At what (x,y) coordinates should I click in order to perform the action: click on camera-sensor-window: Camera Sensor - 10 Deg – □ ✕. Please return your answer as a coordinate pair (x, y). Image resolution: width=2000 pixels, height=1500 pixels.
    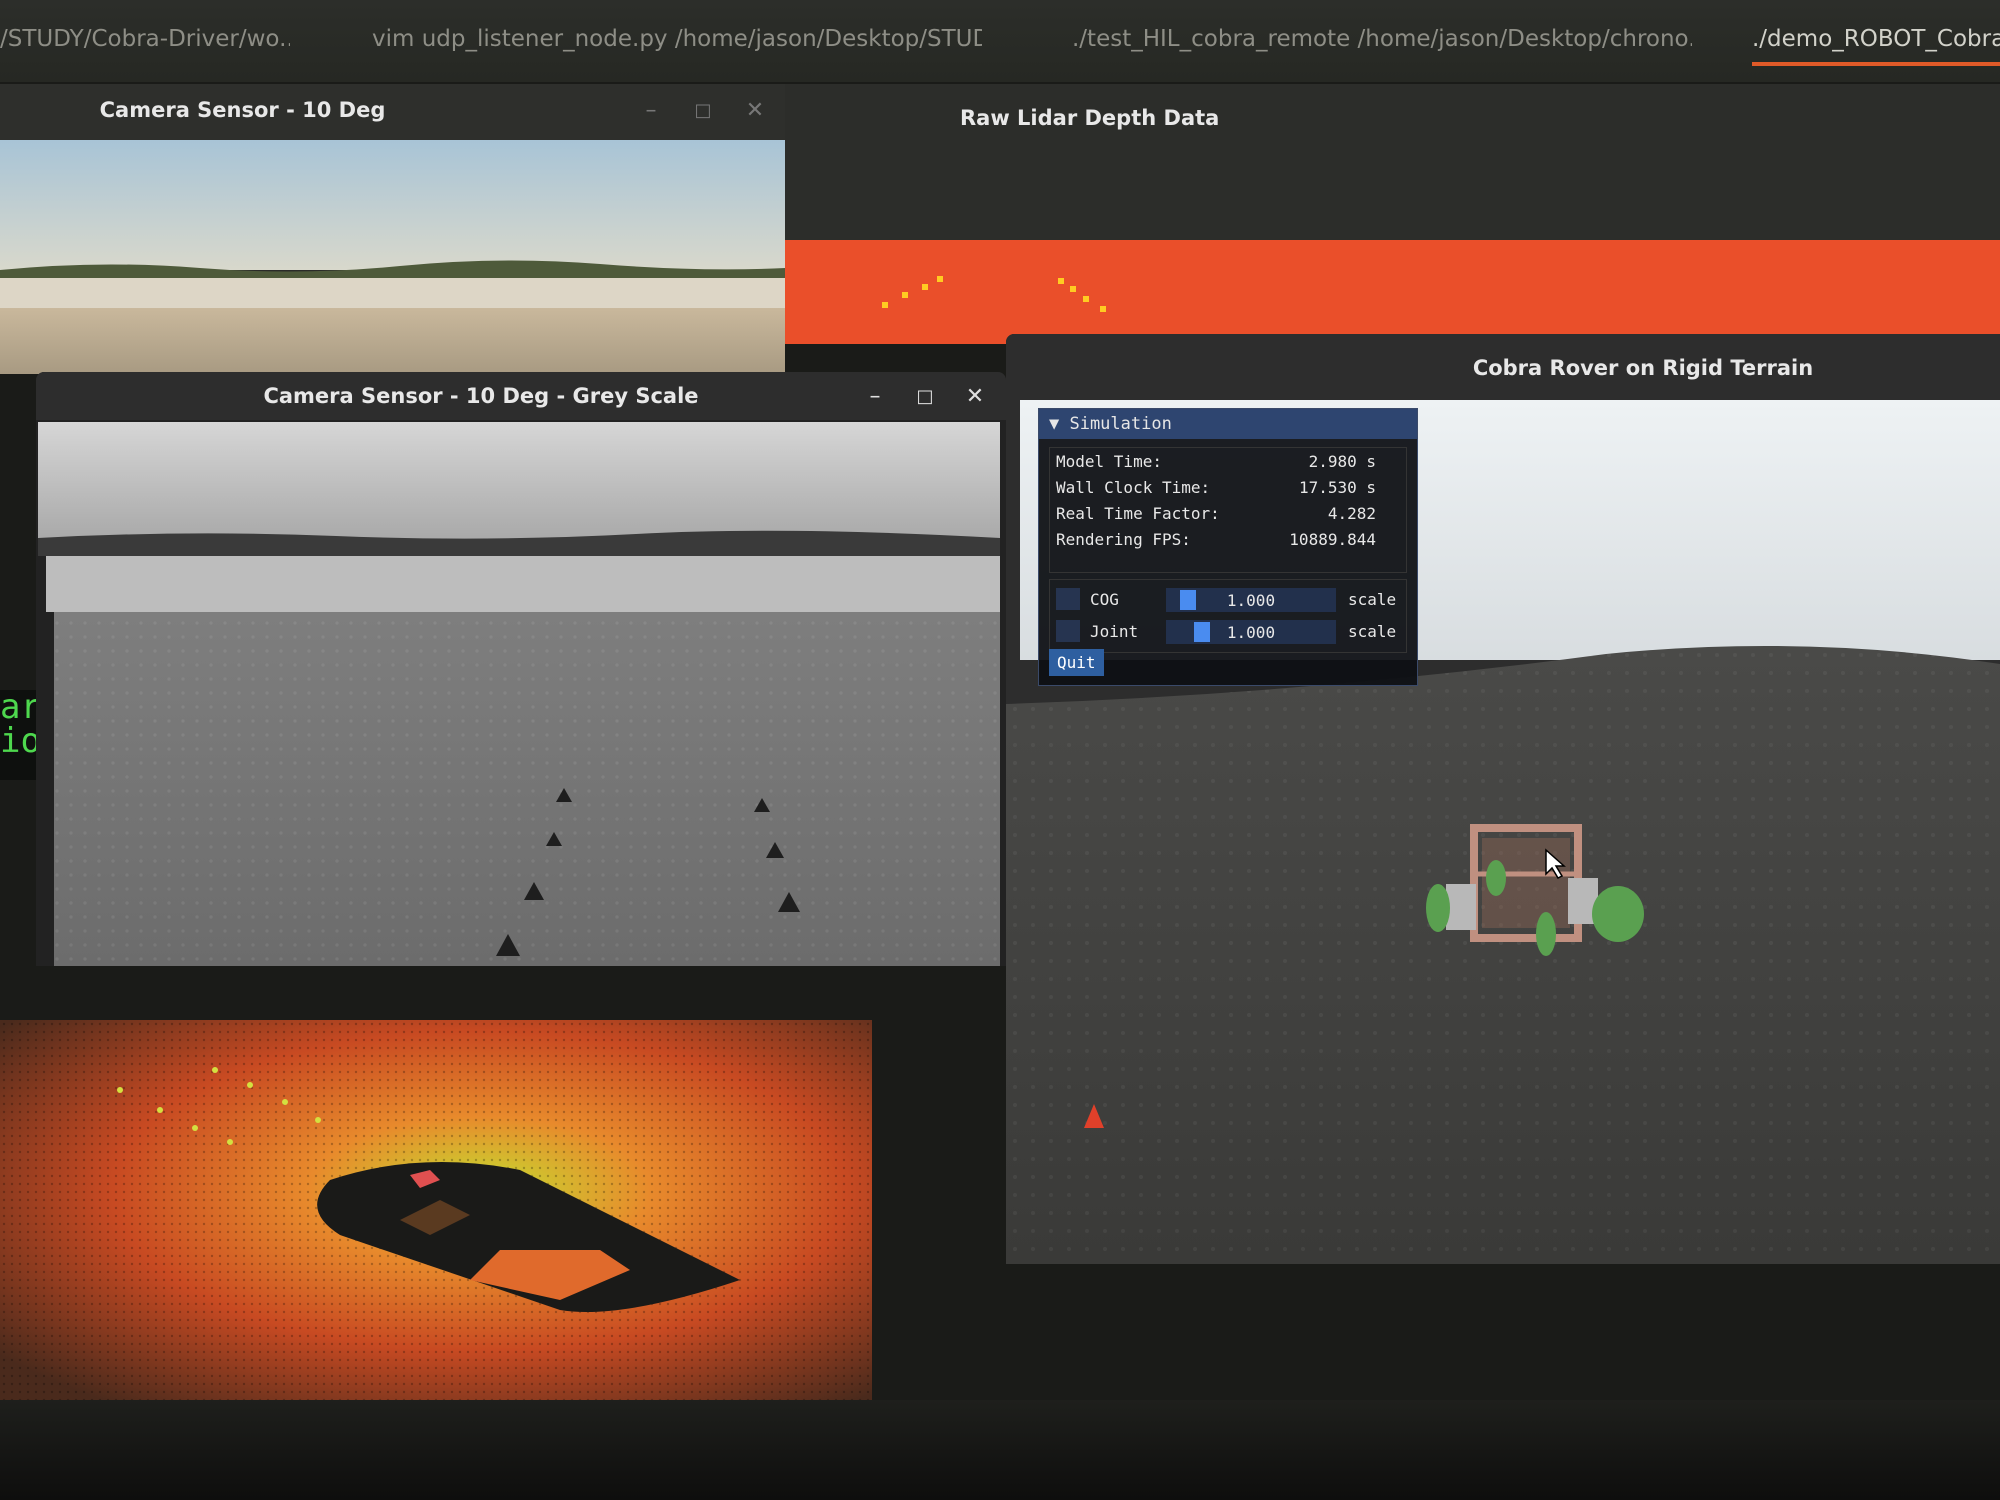
    Looking at the image, I should click on (392, 229).